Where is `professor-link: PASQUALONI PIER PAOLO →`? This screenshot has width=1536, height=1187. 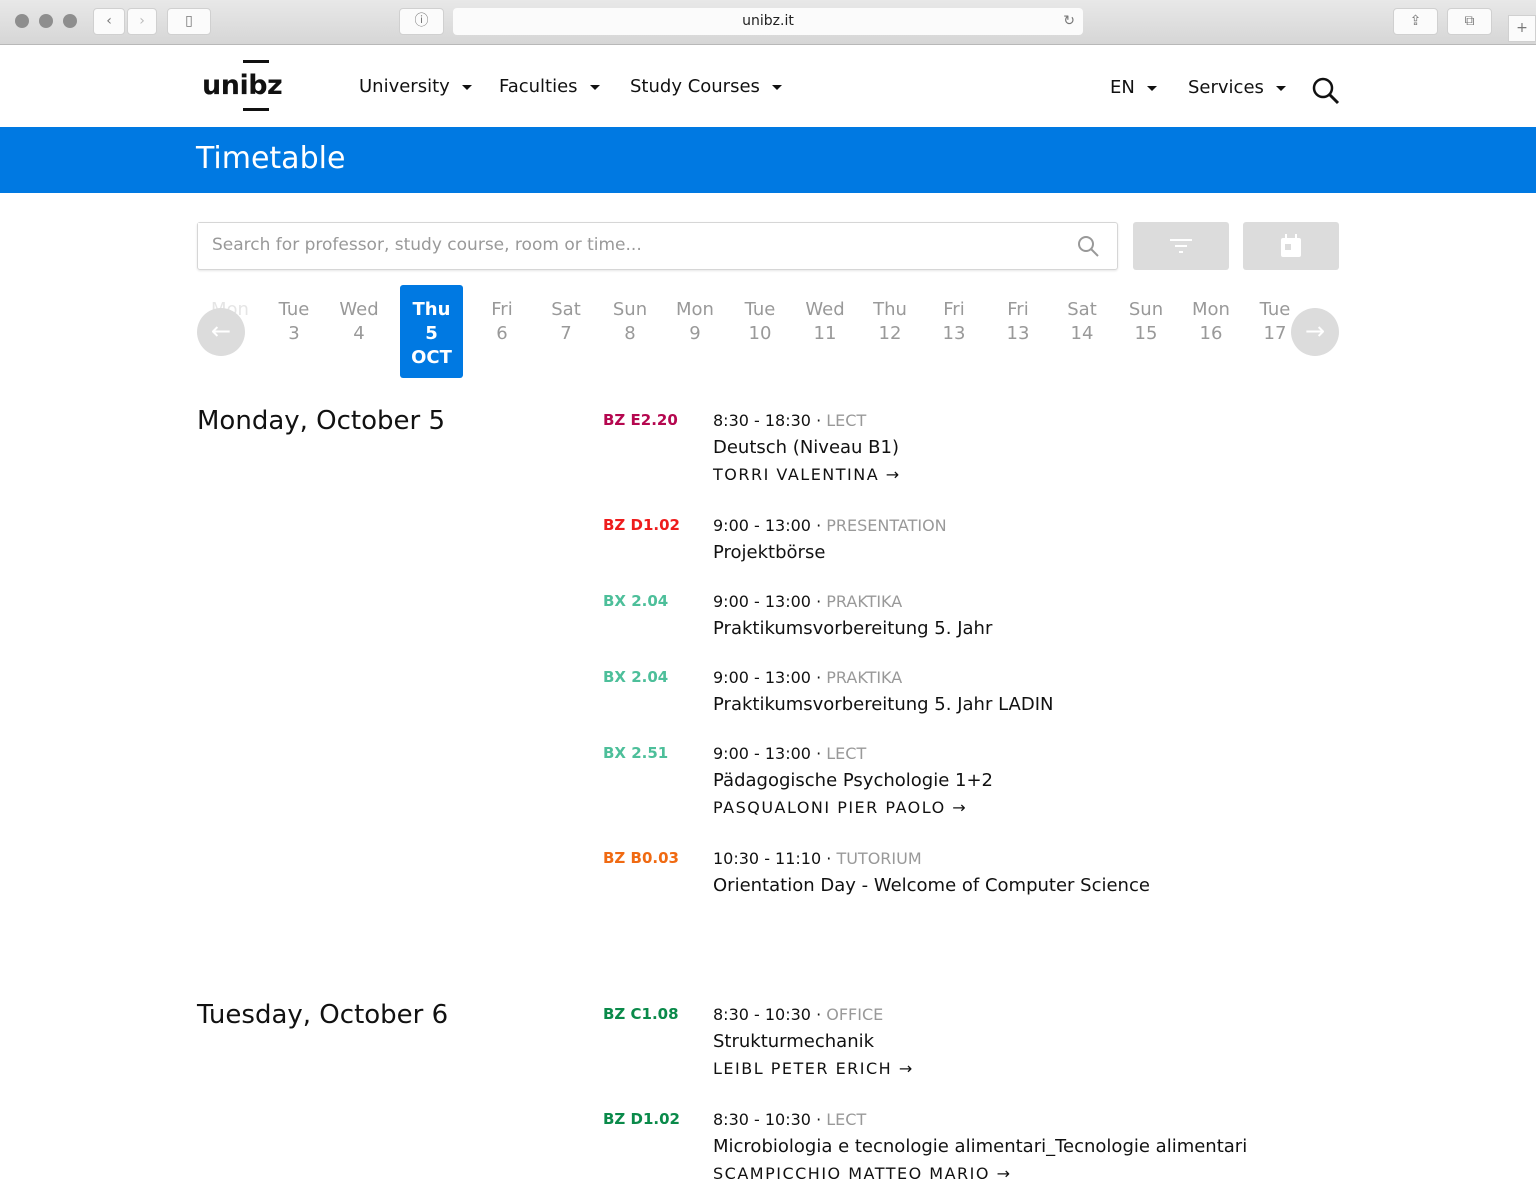 professor-link: PASQUALONI PIER PAOLO → is located at coordinates (1053, 807).